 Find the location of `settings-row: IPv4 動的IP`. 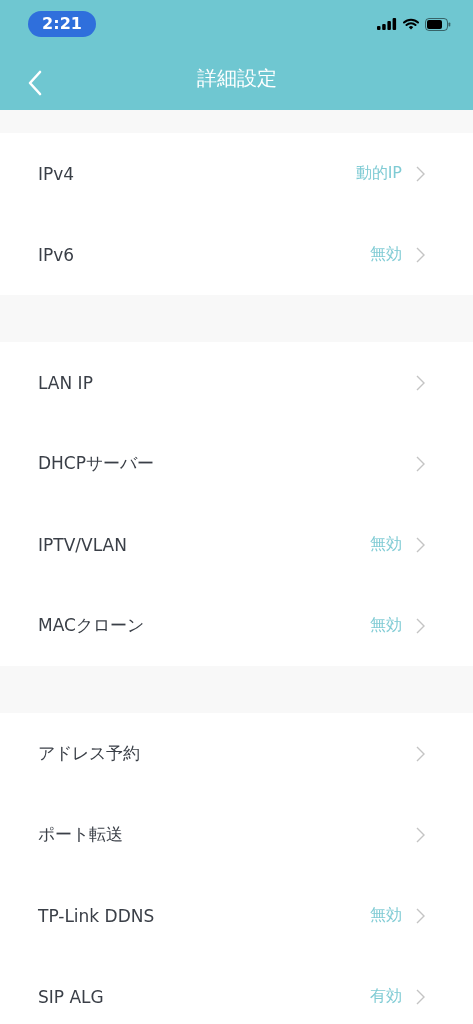

settings-row: IPv4 動的IP is located at coordinates (236, 173).